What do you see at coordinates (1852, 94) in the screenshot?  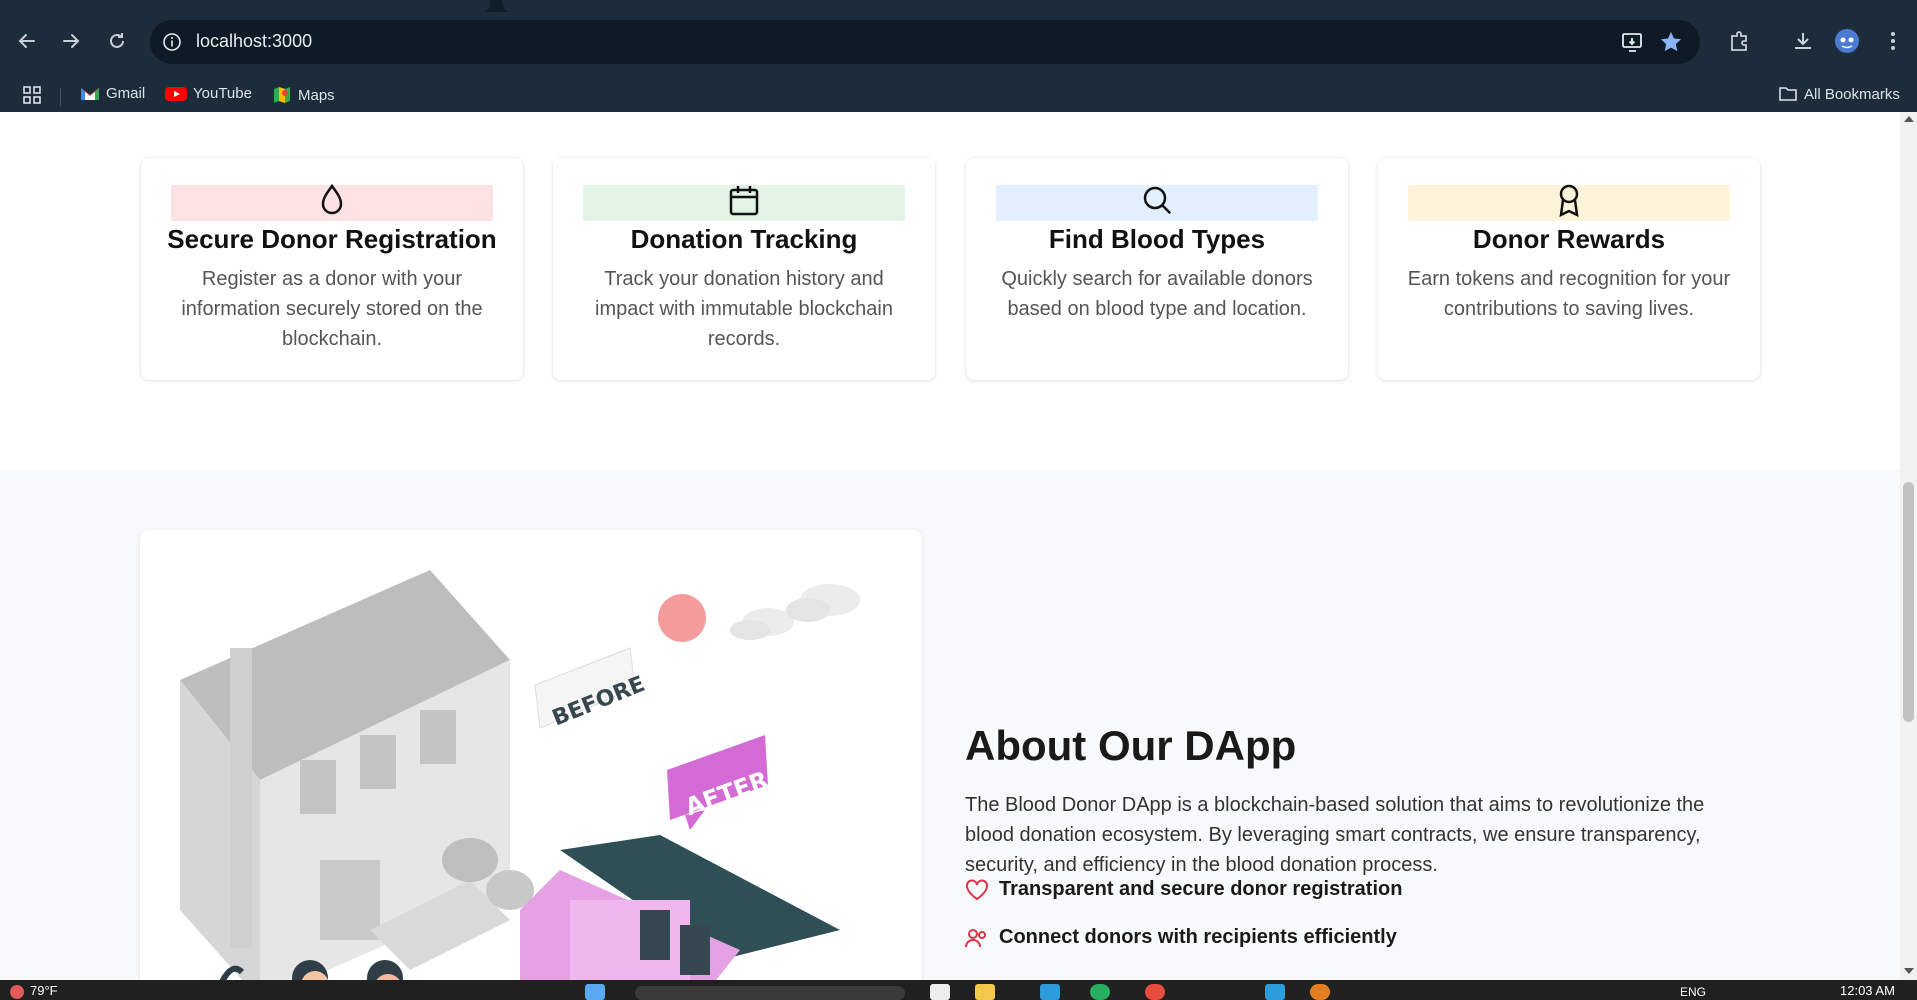 I see `all-bookmarks-label: All Bookmarks` at bounding box center [1852, 94].